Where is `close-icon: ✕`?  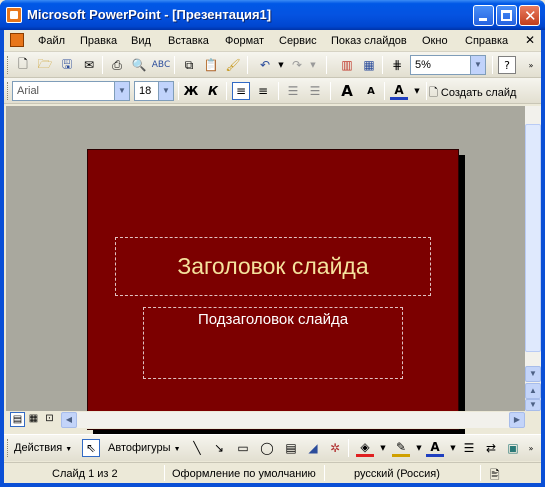
close-icon: ✕ is located at coordinates (530, 16).